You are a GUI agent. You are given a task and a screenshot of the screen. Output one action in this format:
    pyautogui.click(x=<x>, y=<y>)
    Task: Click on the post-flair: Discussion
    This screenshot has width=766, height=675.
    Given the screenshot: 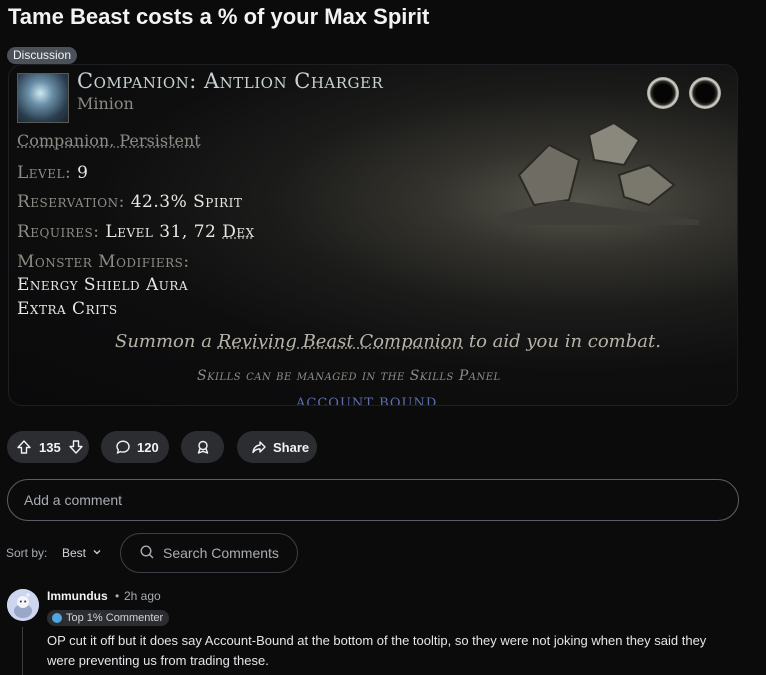 What is the action you would take?
    pyautogui.click(x=42, y=55)
    